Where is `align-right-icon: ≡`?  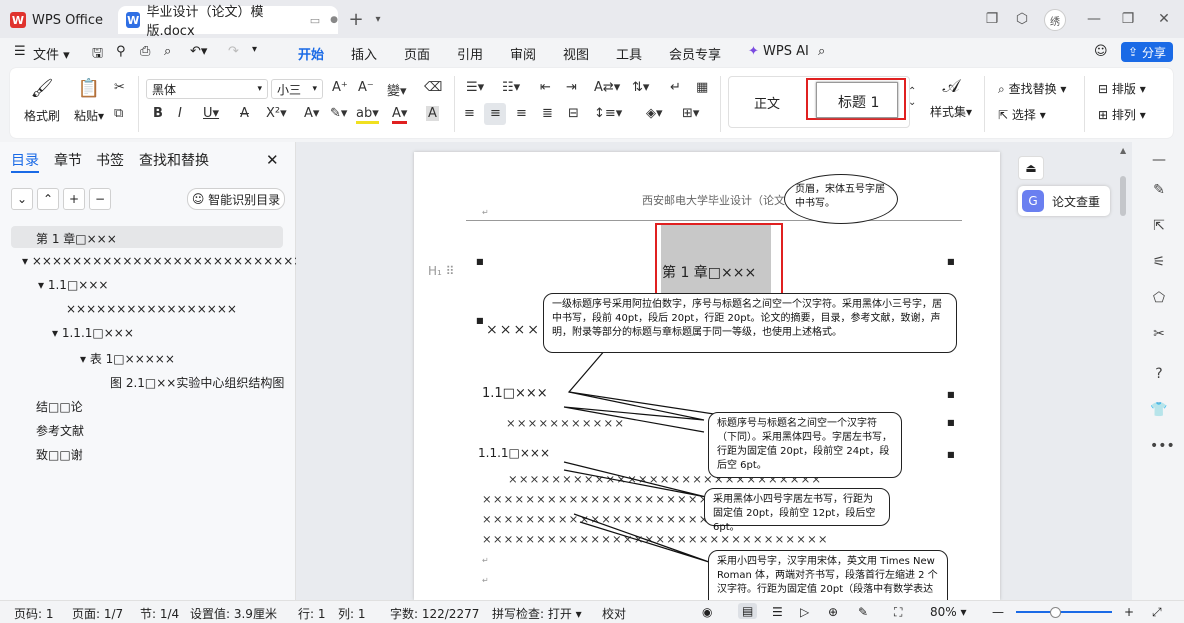 align-right-icon: ≡ is located at coordinates (521, 113).